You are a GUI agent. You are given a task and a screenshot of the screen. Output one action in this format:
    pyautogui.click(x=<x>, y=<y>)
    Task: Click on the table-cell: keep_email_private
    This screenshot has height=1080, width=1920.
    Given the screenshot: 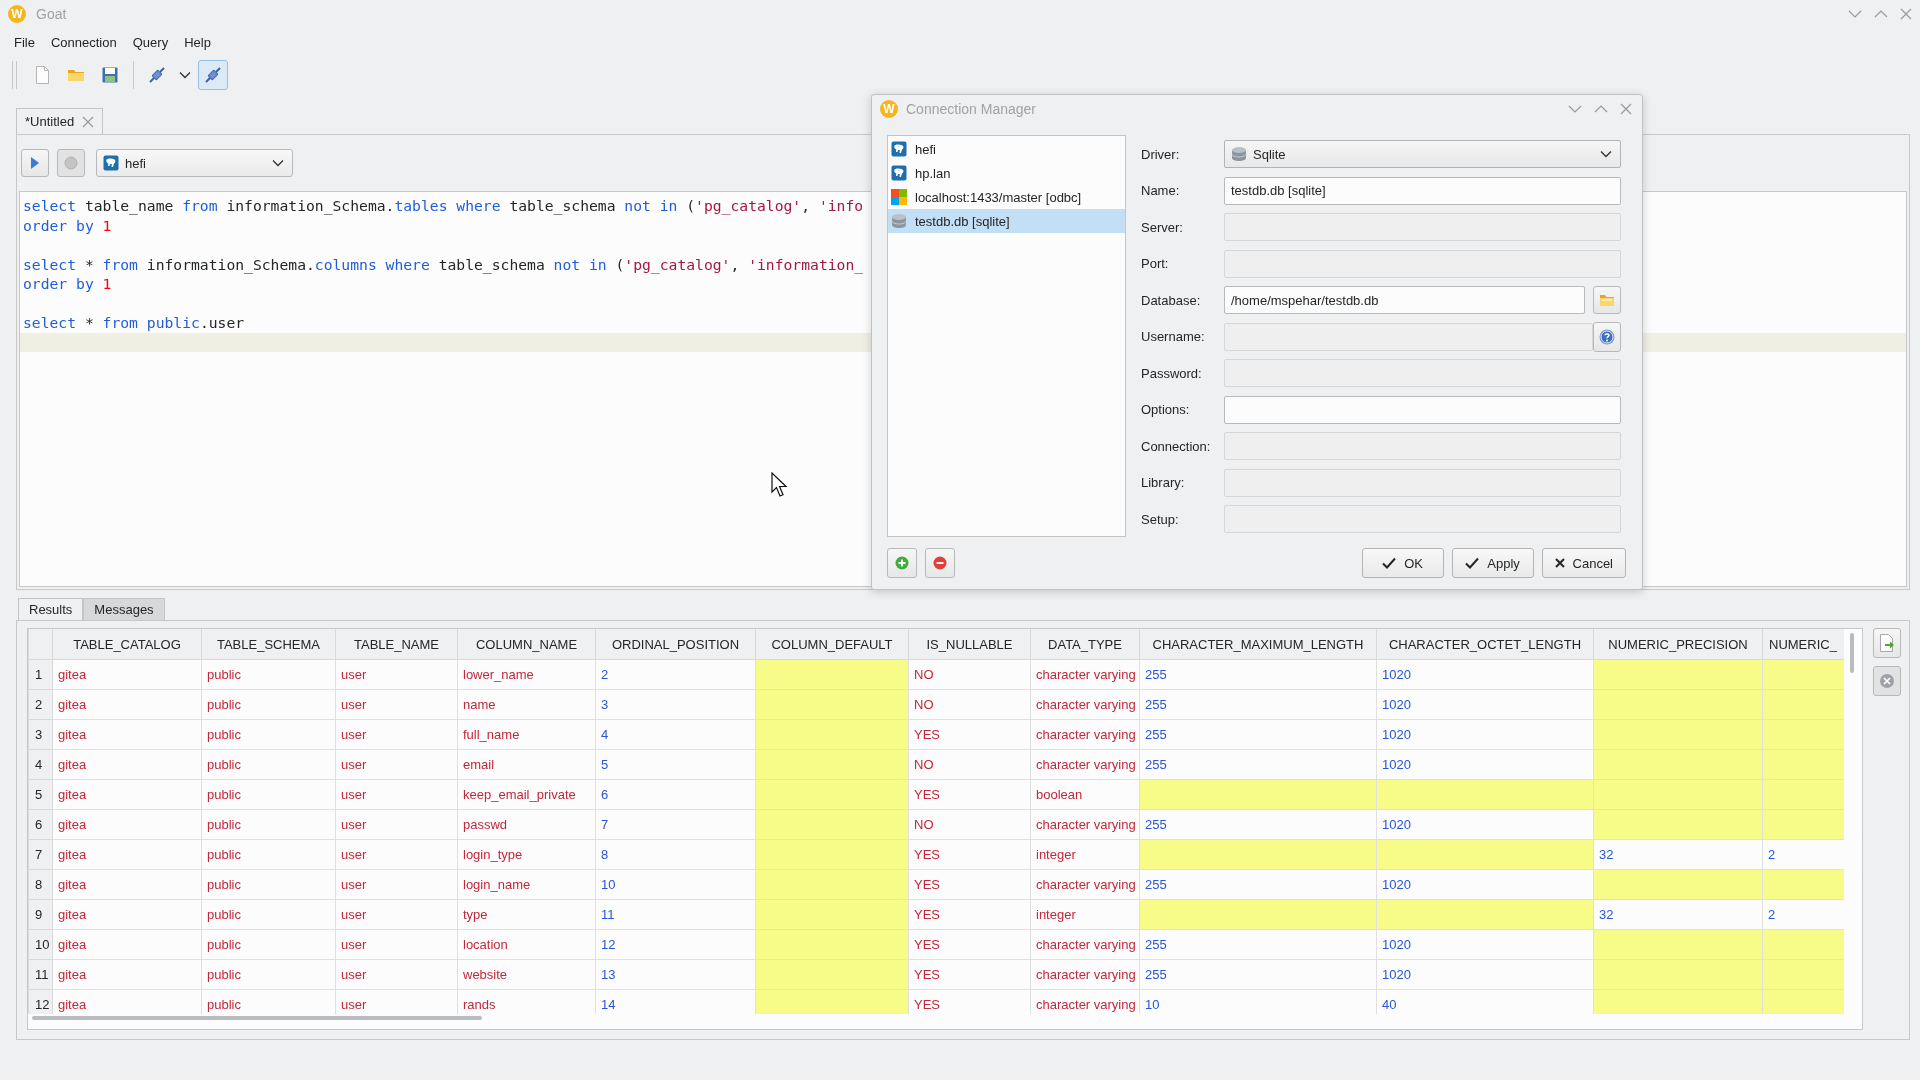 What is the action you would take?
    pyautogui.click(x=526, y=794)
    